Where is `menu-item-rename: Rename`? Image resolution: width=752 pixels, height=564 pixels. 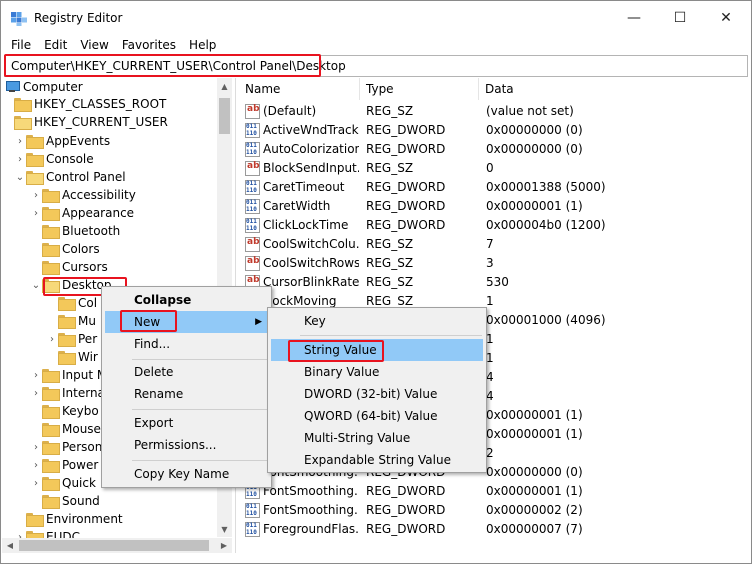
menu-item-rename: Rename is located at coordinates (187, 394).